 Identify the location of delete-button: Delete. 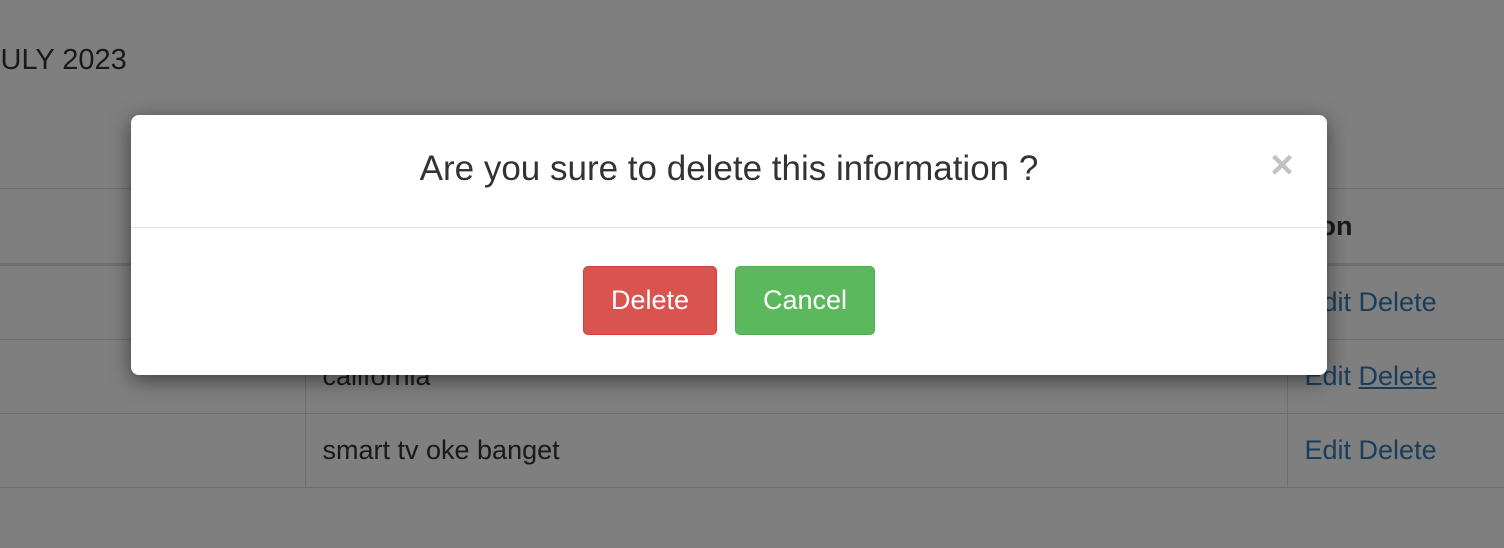
(650, 300).